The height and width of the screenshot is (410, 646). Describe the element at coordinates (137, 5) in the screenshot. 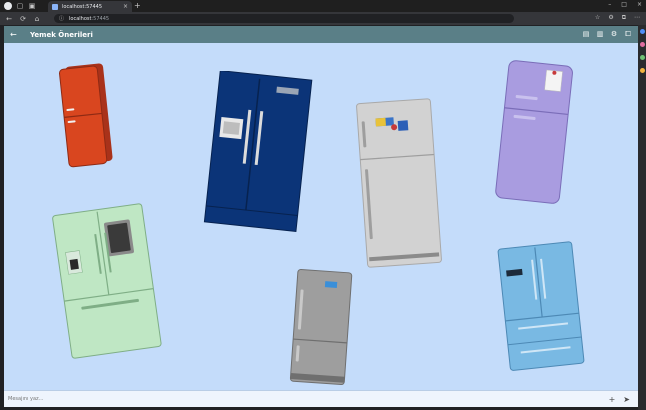

I see `new-tab-button: +` at that location.